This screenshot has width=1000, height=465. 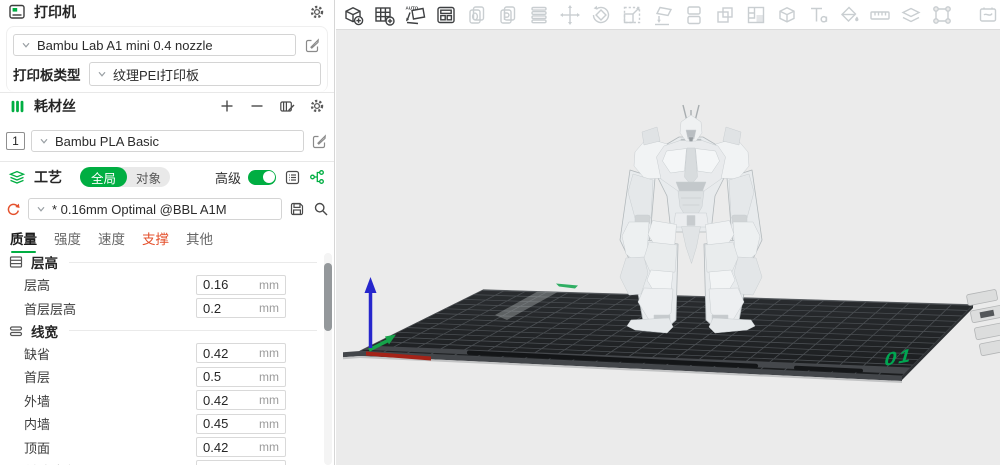 What do you see at coordinates (725, 15) in the screenshot?
I see `split-parts-icon` at bounding box center [725, 15].